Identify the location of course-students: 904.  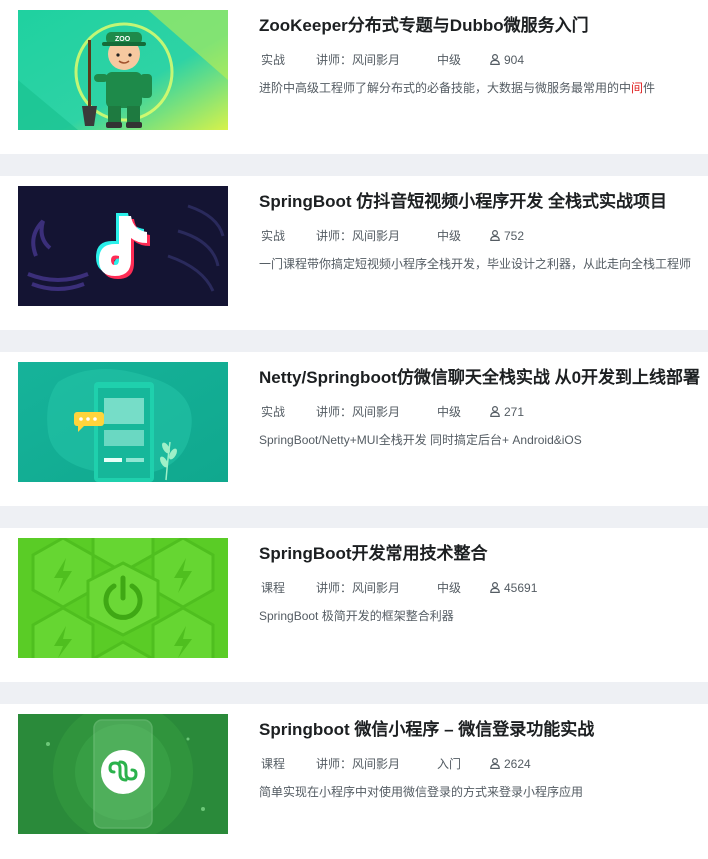
(507, 60).